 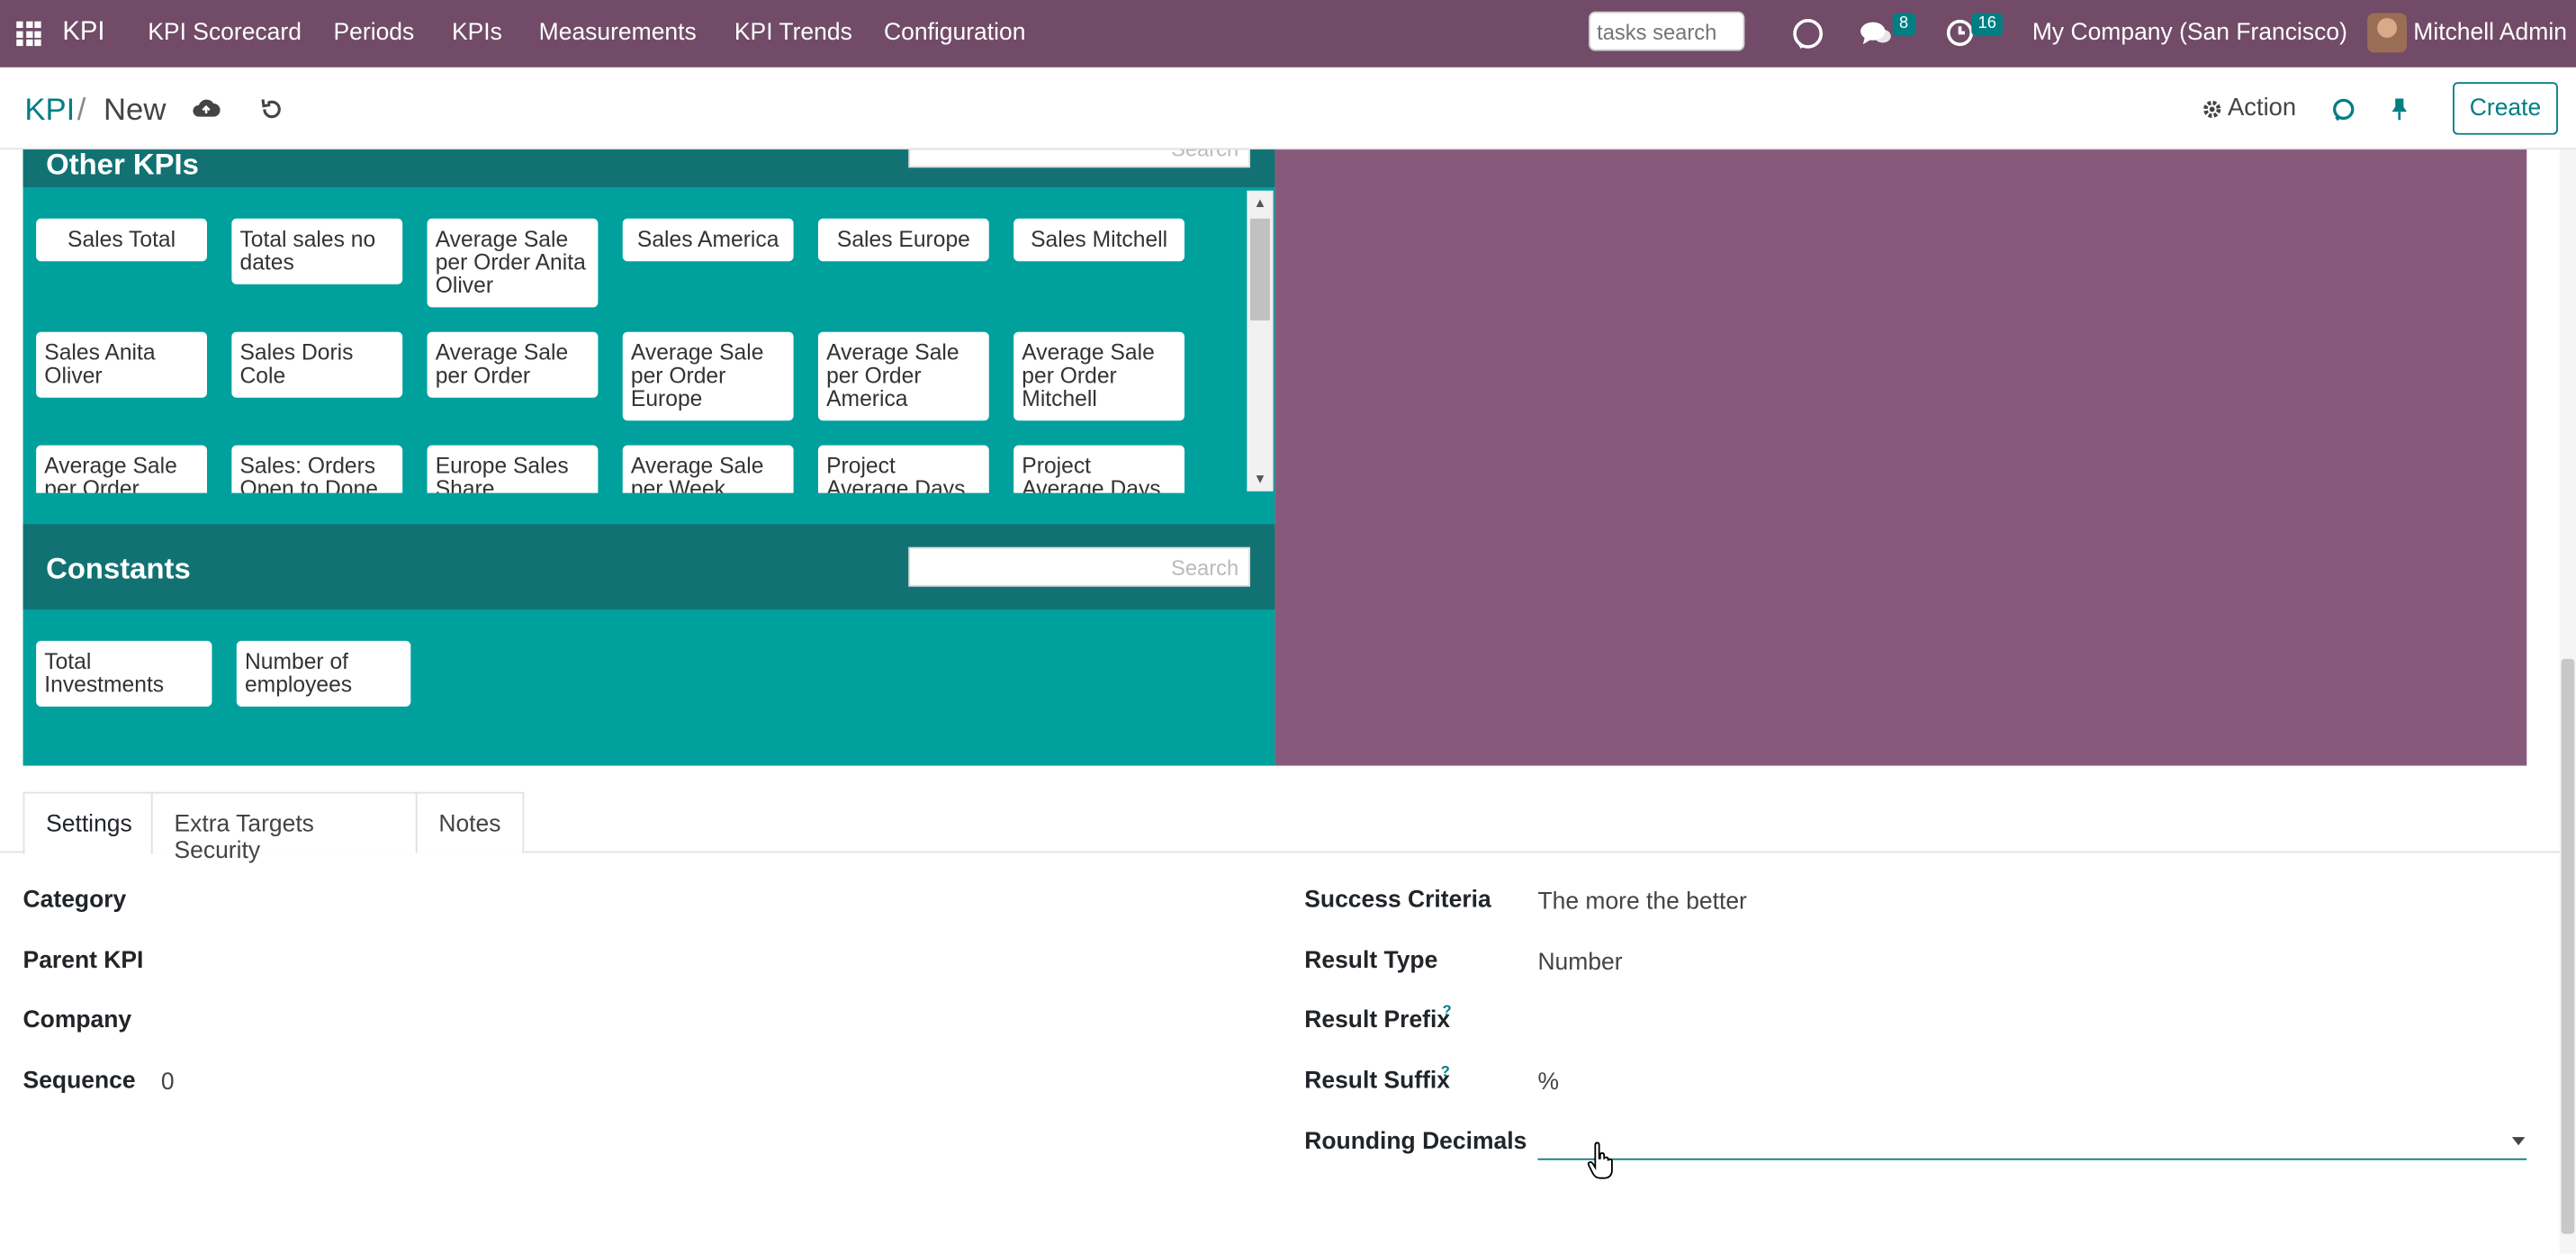 What do you see at coordinates (207, 108) in the screenshot?
I see `cloud-save-icon` at bounding box center [207, 108].